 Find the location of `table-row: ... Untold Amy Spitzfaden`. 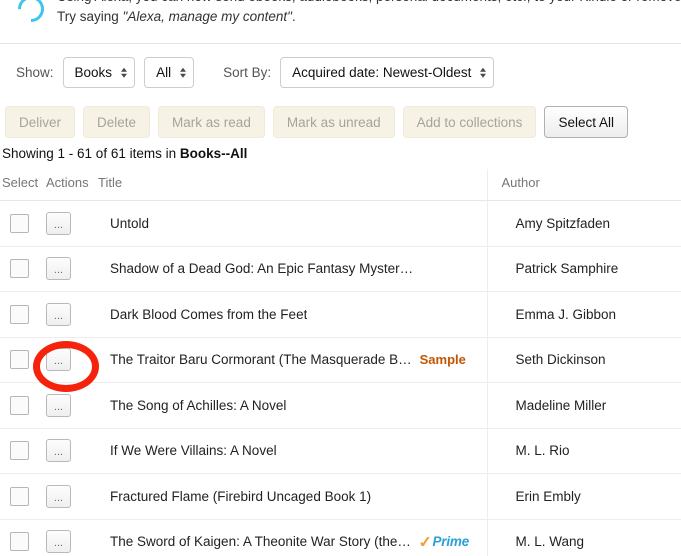

table-row: ... Untold Amy Spitzfaden is located at coordinates (340, 223).